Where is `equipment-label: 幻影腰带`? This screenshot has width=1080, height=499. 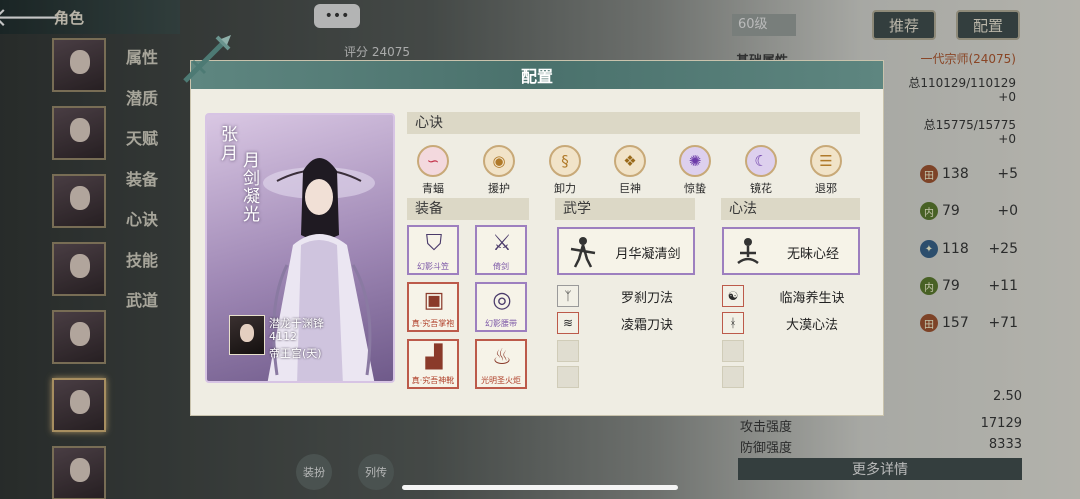
equipment-label: 幻影腰带 is located at coordinates (501, 323).